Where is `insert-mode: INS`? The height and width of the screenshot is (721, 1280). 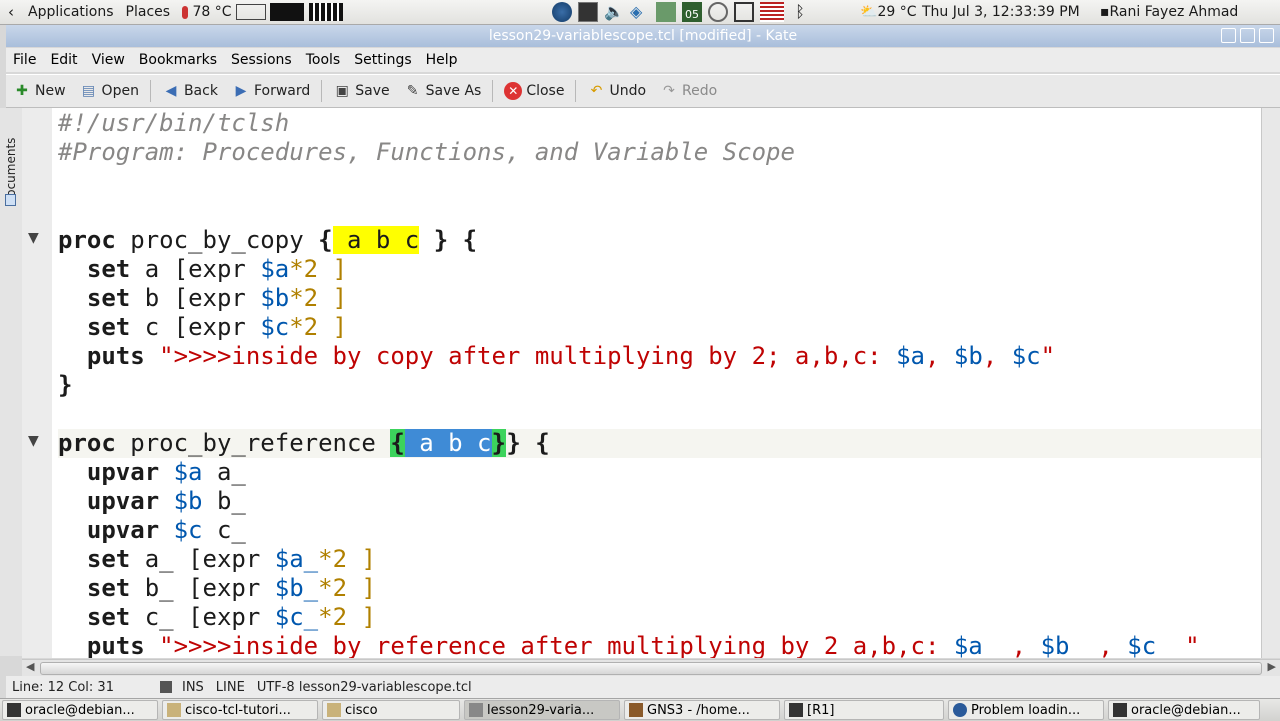 insert-mode: INS is located at coordinates (193, 687).